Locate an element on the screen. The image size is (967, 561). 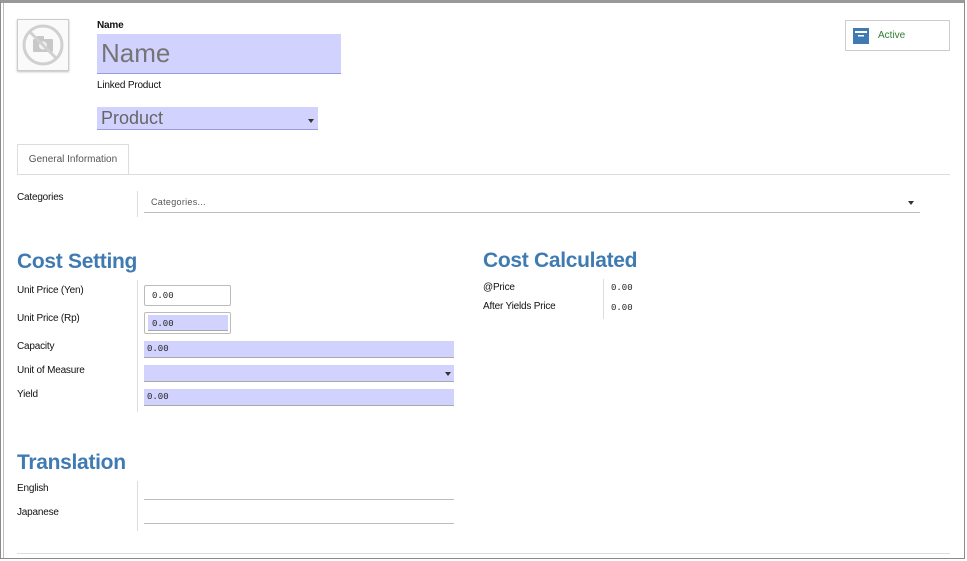
bottom-divider is located at coordinates (483, 553).